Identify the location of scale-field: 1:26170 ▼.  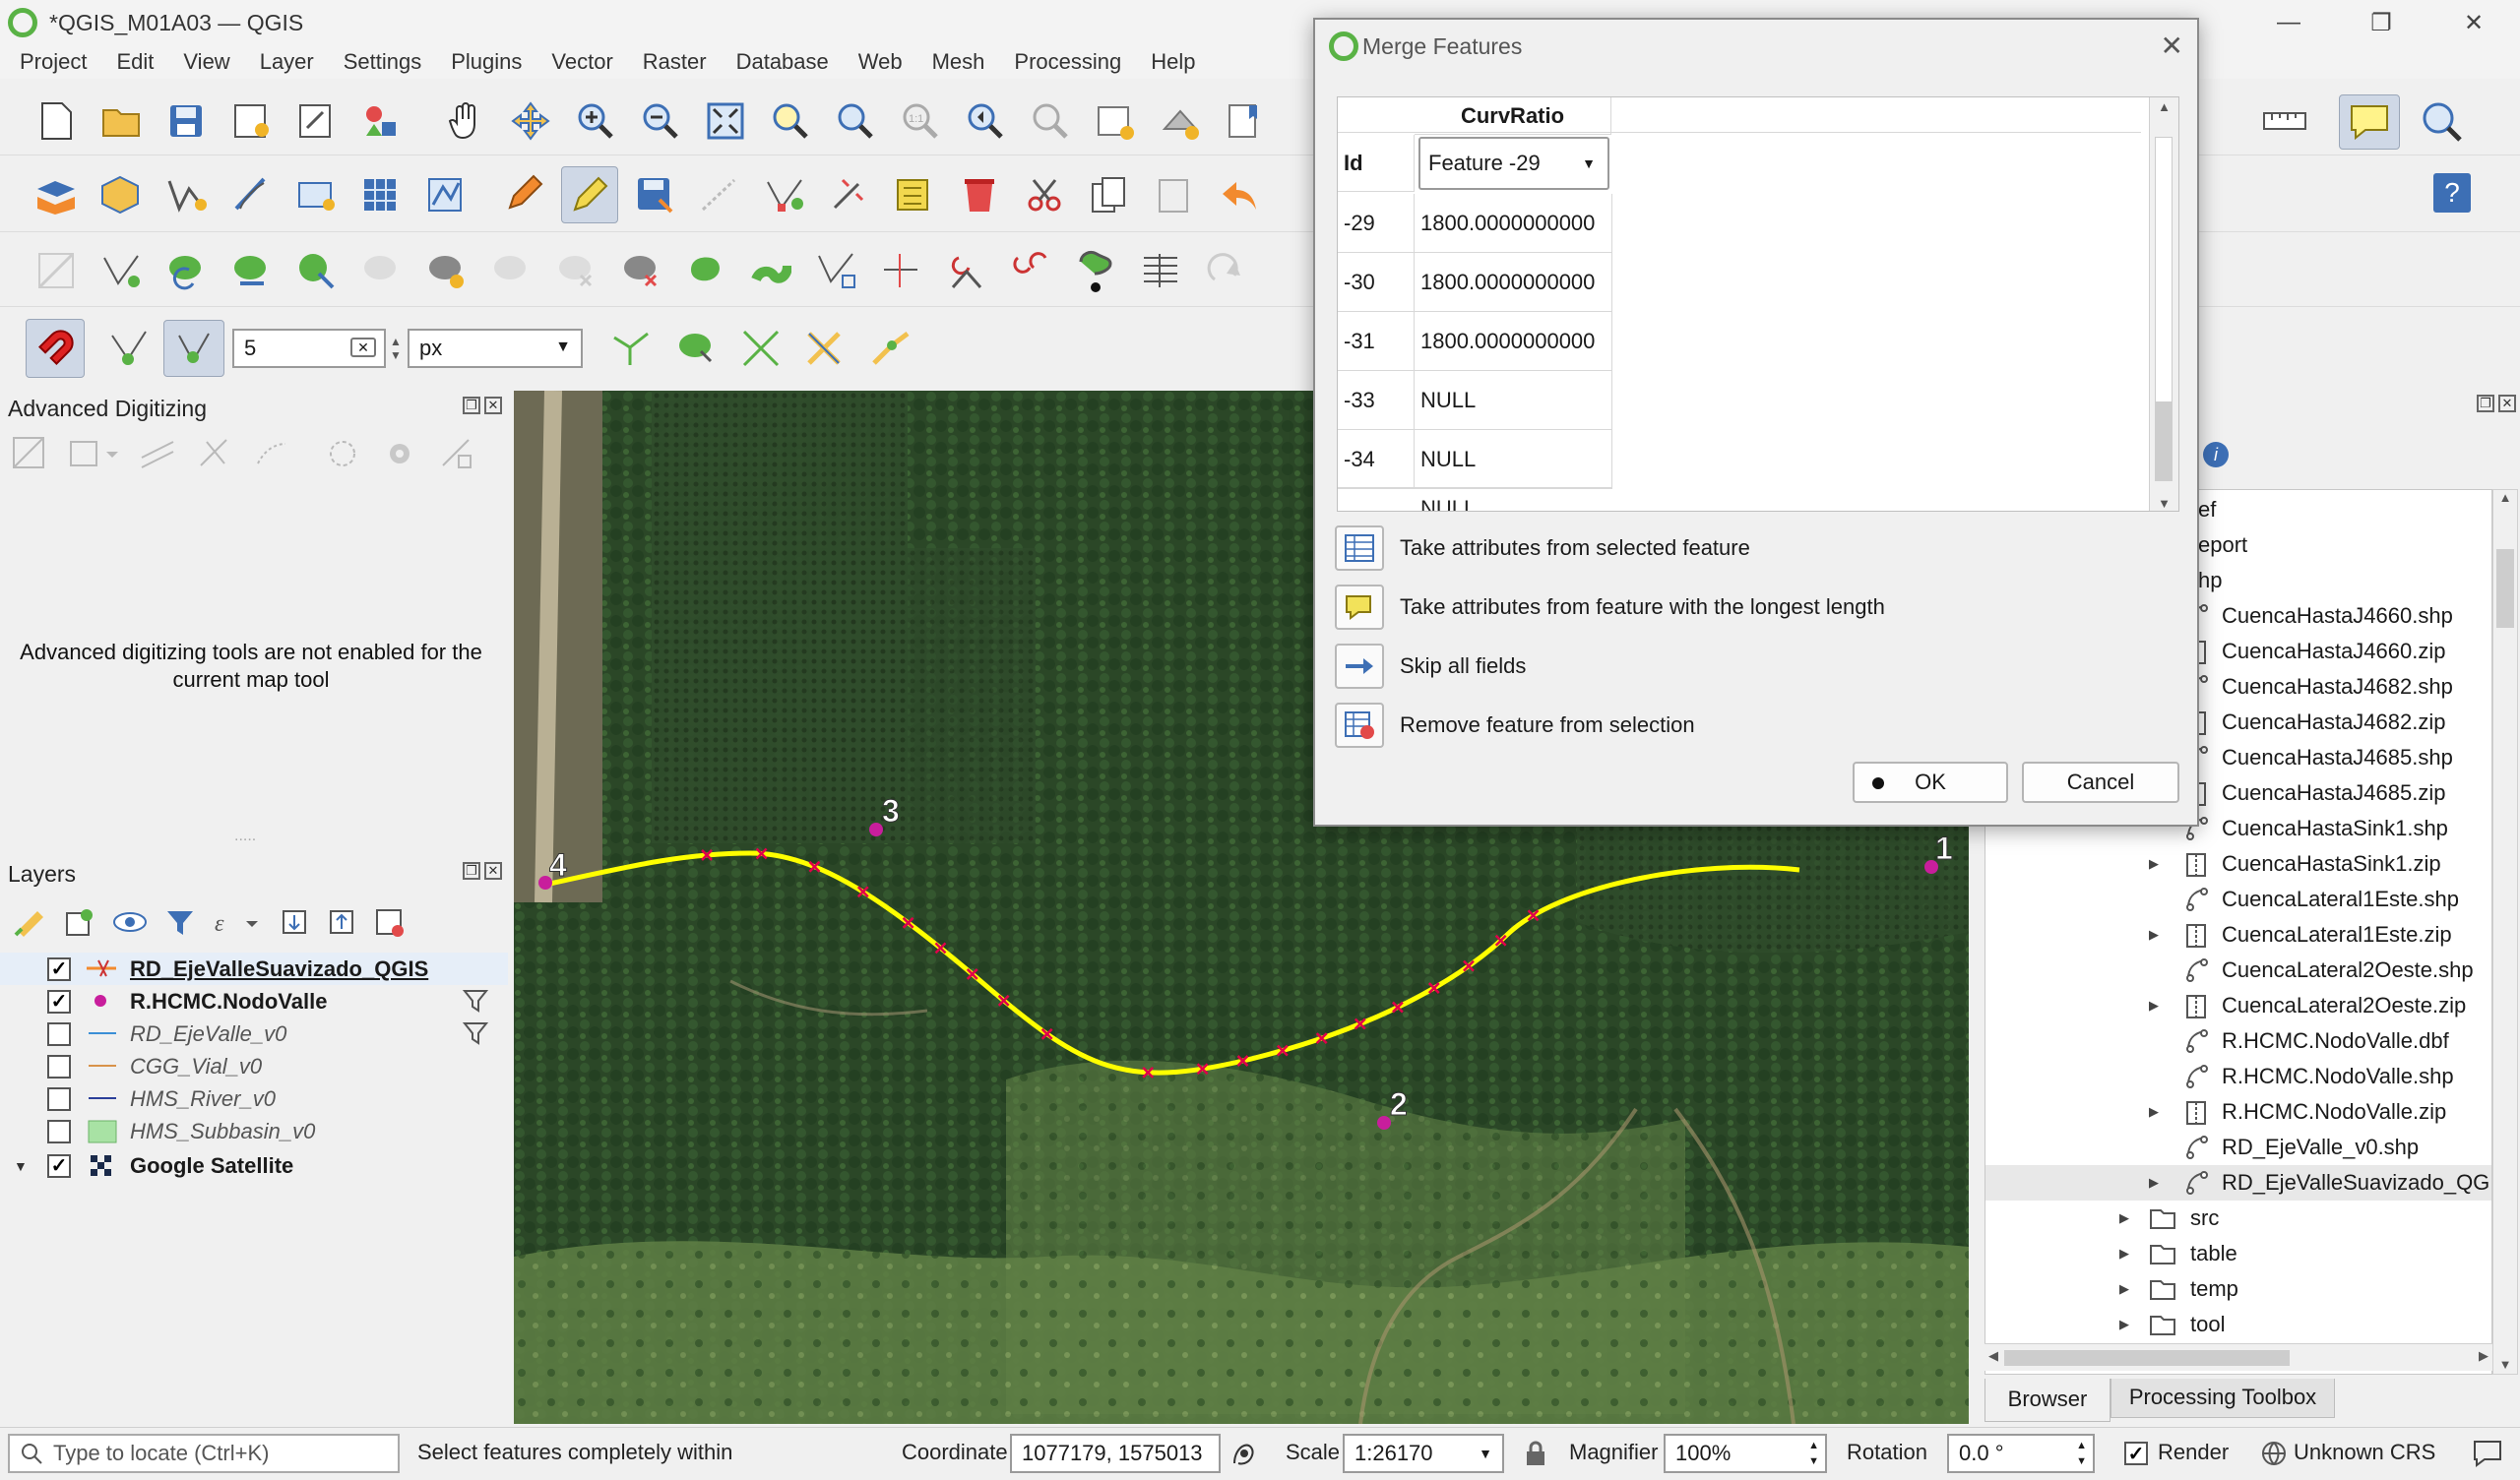
(1423, 1454).